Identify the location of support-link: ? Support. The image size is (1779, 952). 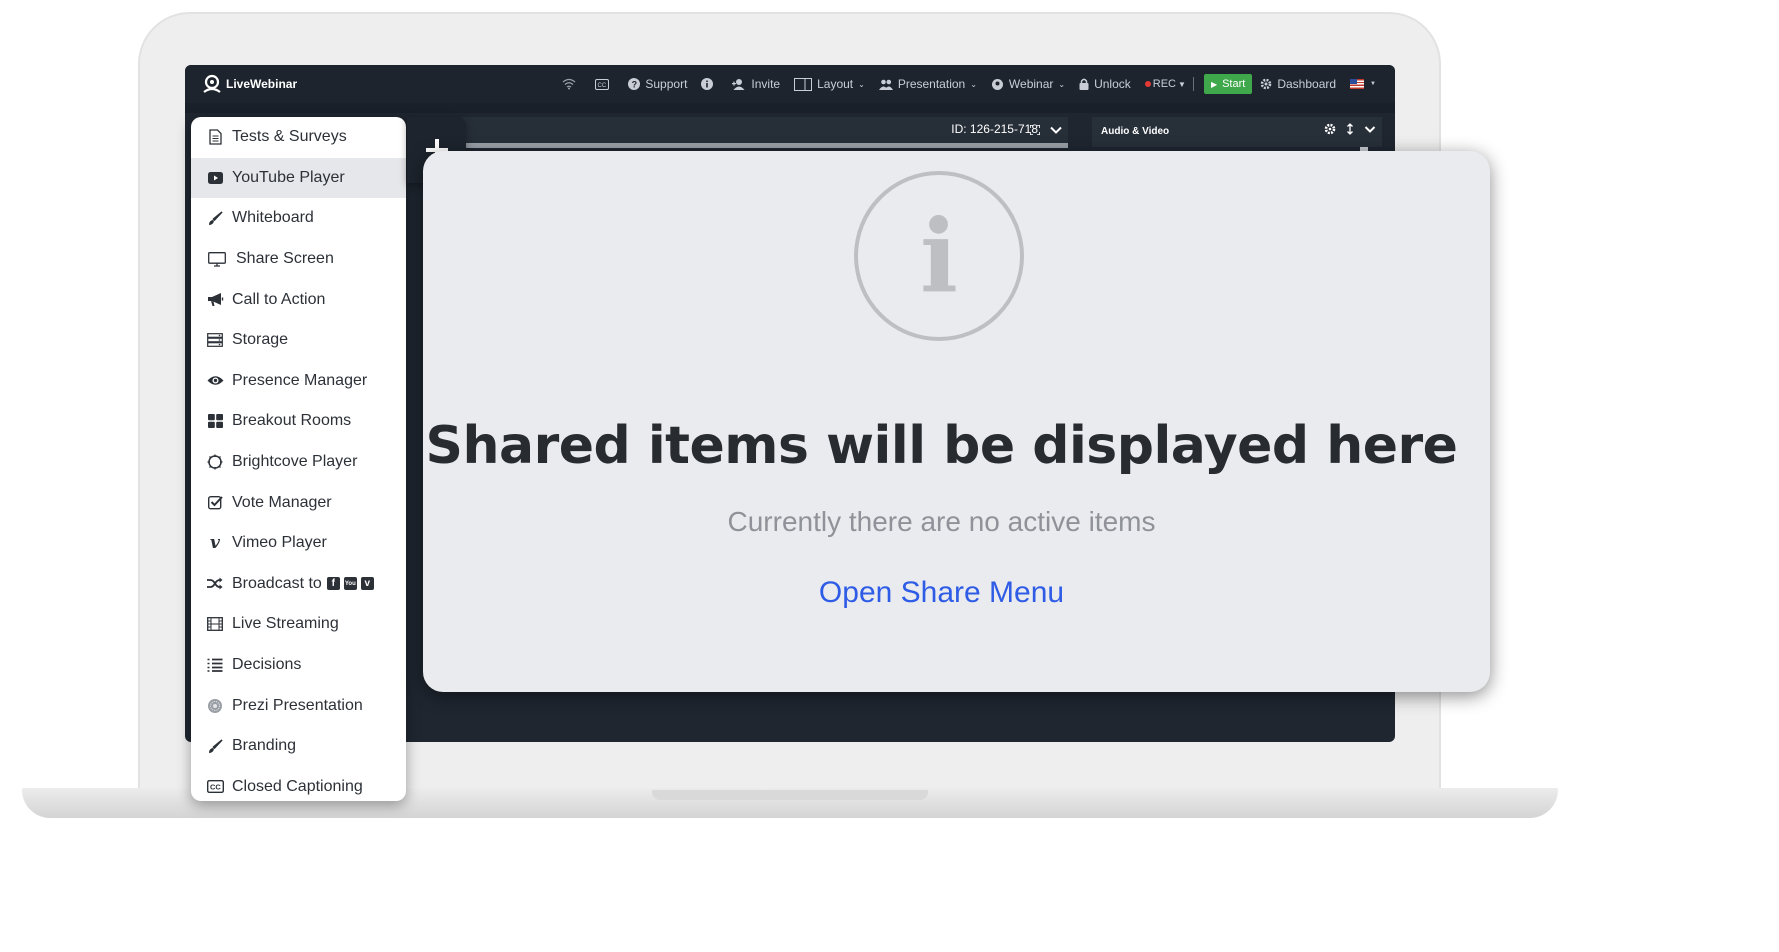
(657, 84).